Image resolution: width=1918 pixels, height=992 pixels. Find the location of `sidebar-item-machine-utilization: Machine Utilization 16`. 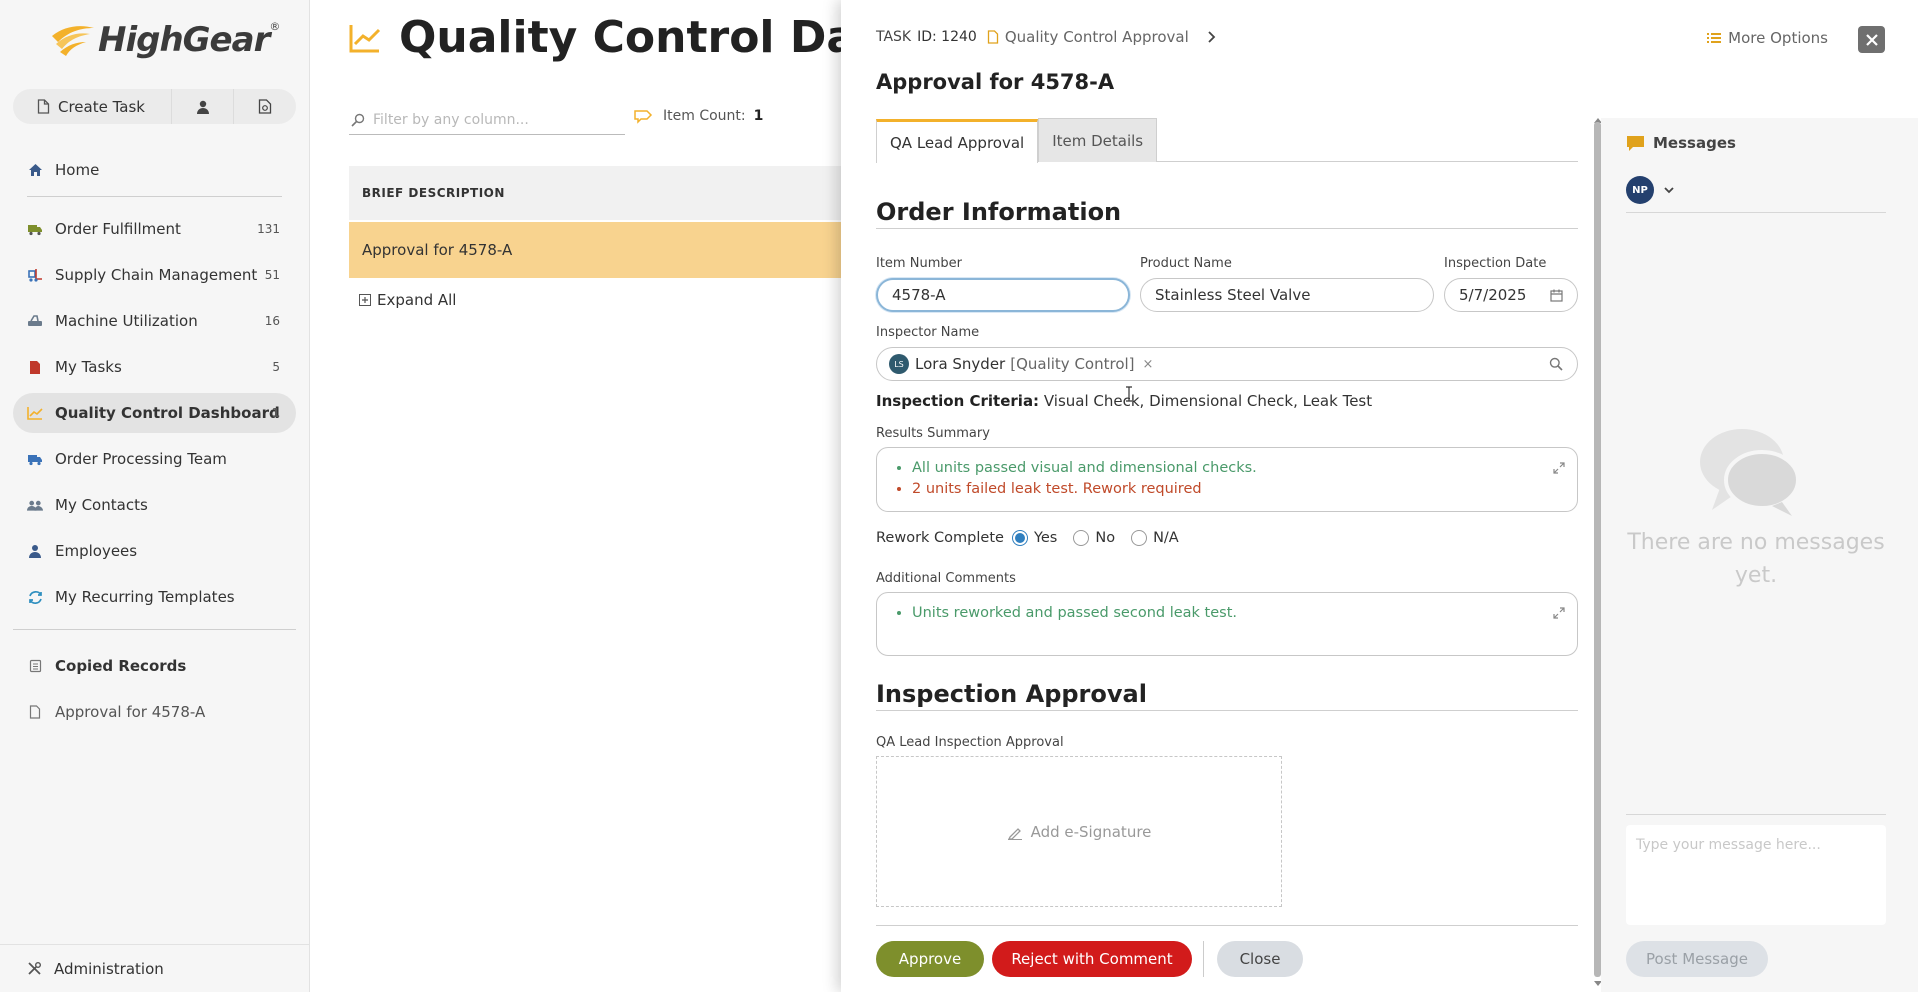

sidebar-item-machine-utilization: Machine Utilization 16 is located at coordinates (154, 321).